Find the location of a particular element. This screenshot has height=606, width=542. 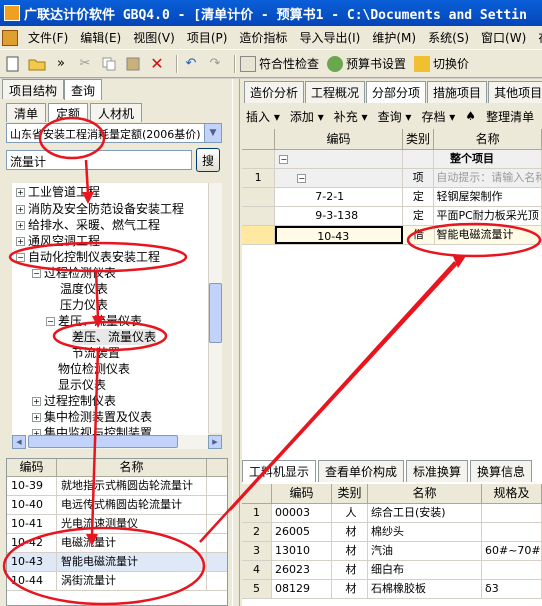

table-row: − 整个项目 is located at coordinates (392, 159).